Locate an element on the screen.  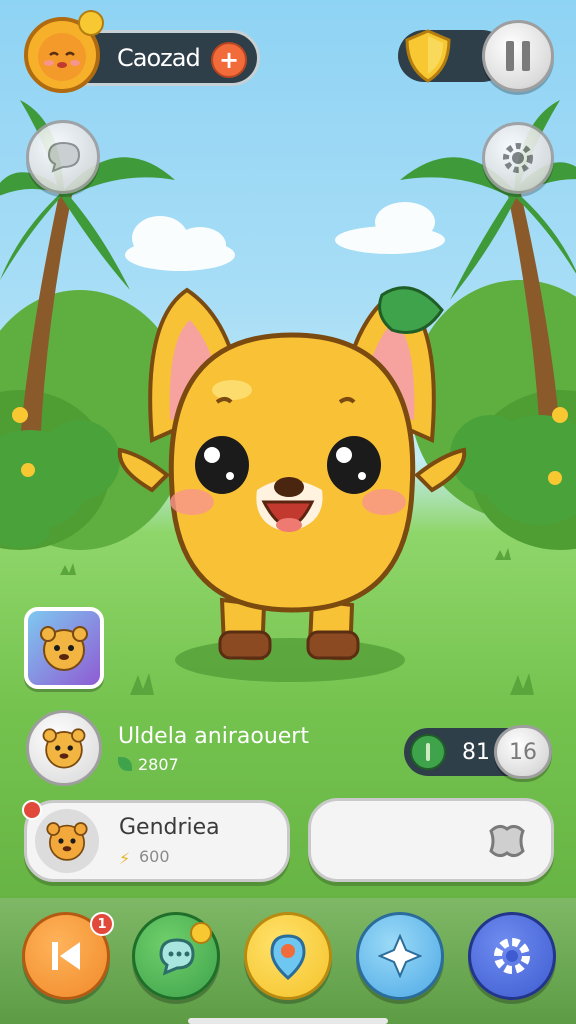
plus-icon: + is located at coordinates (229, 60).